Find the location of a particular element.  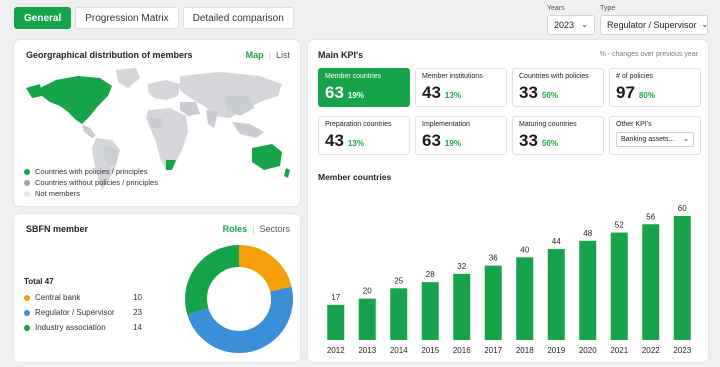

kpi-note: % - changes over previous year is located at coordinates (648, 54).